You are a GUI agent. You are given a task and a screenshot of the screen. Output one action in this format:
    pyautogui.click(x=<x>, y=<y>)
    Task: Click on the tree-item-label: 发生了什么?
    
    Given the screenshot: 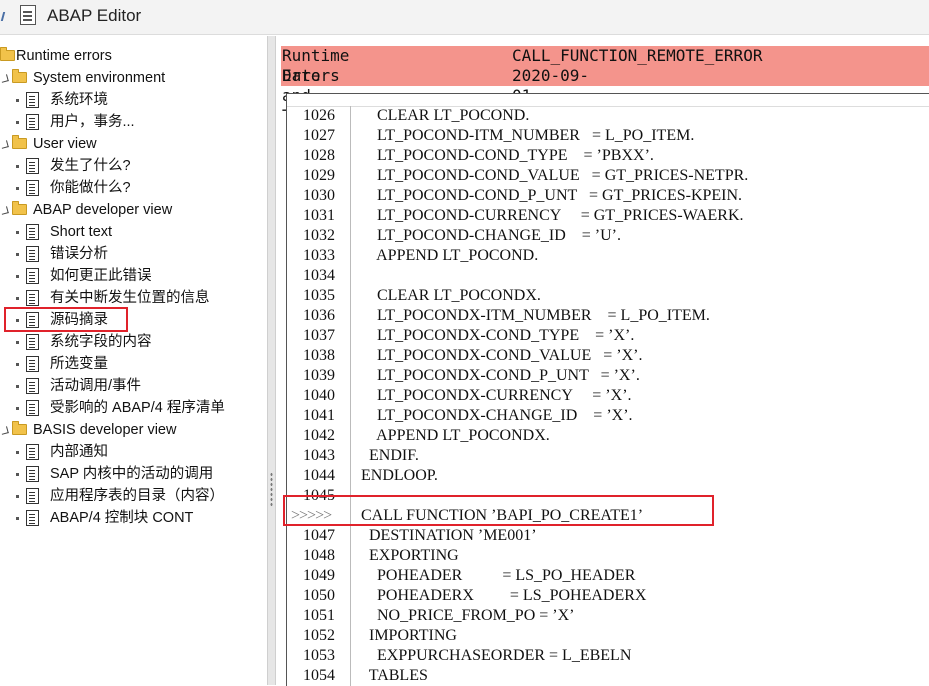 What is the action you would take?
    pyautogui.click(x=90, y=166)
    